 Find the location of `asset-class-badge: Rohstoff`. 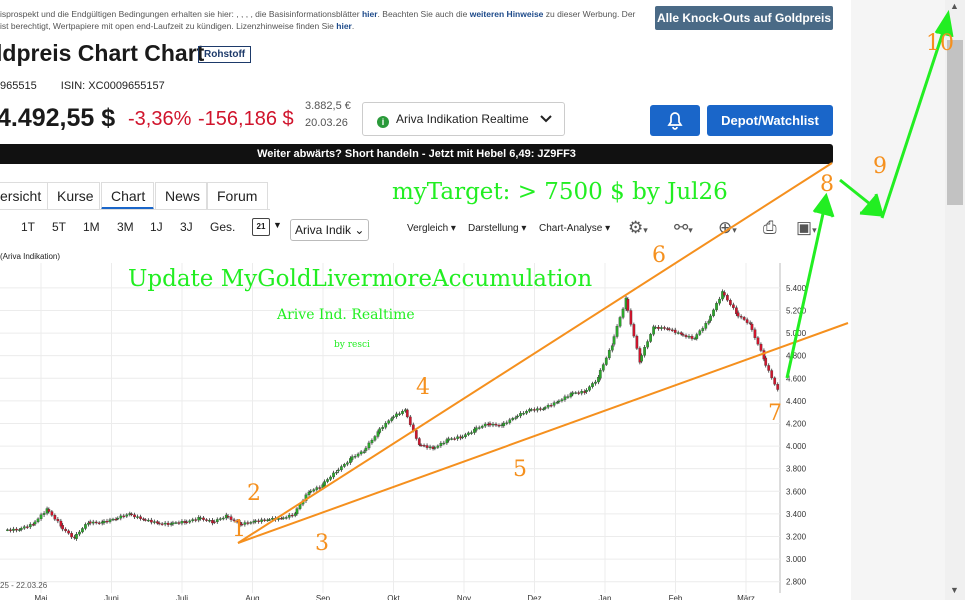

asset-class-badge: Rohstoff is located at coordinates (225, 54).